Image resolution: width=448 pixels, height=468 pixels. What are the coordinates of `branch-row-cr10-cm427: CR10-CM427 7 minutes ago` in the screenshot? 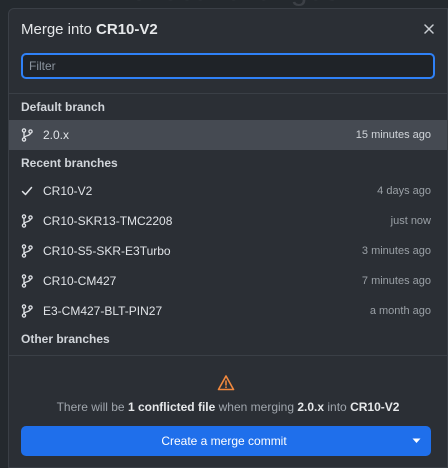 It's located at (228, 281).